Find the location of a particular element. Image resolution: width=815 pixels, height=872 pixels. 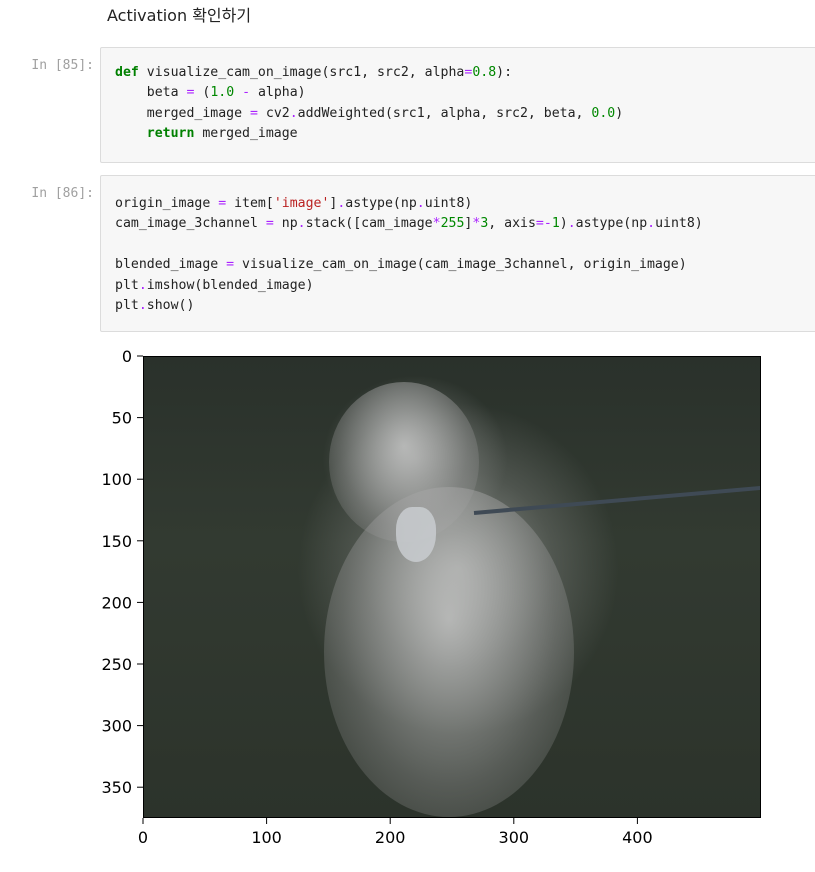

y-tick-label: 300 is located at coordinates (116, 726).